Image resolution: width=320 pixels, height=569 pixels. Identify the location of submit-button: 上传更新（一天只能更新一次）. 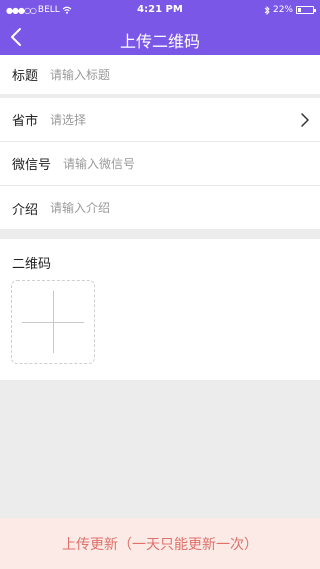
(160, 543).